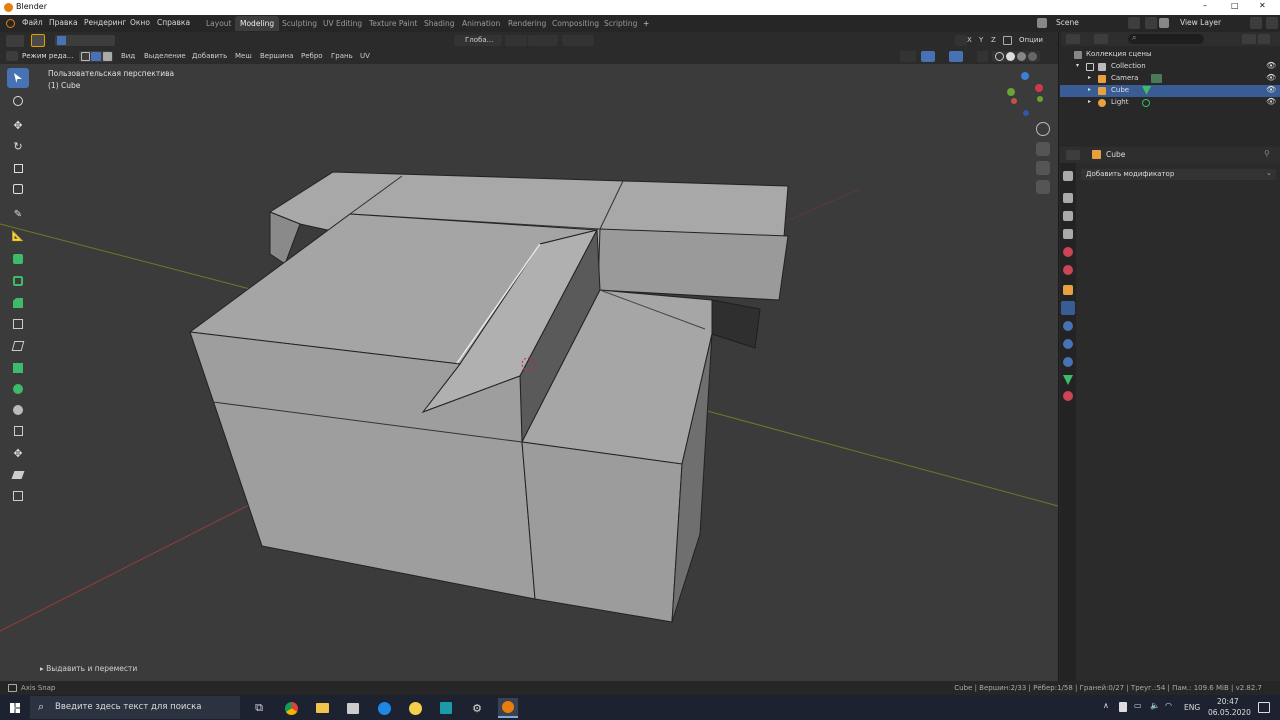  I want to click on camera-view-icon, so click(1043, 168).